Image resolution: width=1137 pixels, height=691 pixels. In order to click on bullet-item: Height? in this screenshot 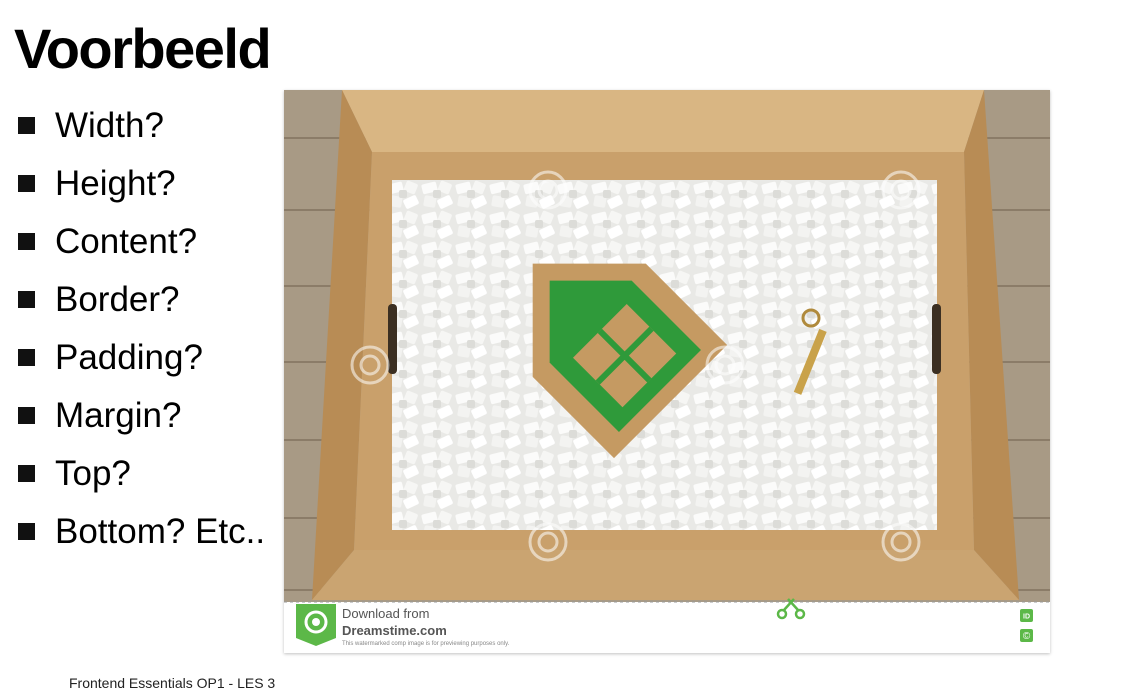, I will do `click(141, 183)`.